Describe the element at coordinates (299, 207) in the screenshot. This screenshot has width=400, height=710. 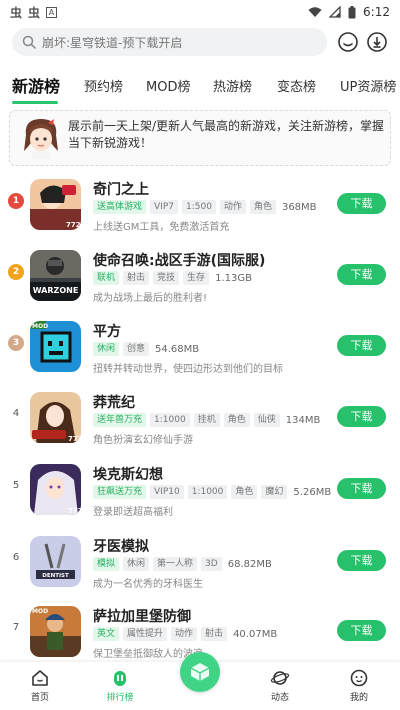
I see `file-size: 368MB` at that location.